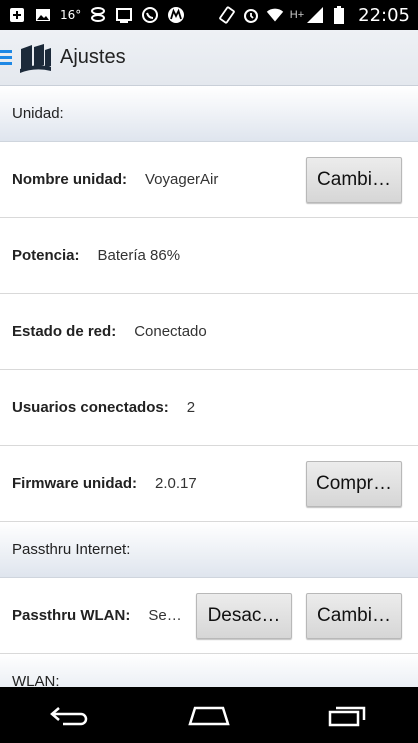  What do you see at coordinates (69, 179) in the screenshot?
I see `nombre-unidad-label: Nombre unidad:` at bounding box center [69, 179].